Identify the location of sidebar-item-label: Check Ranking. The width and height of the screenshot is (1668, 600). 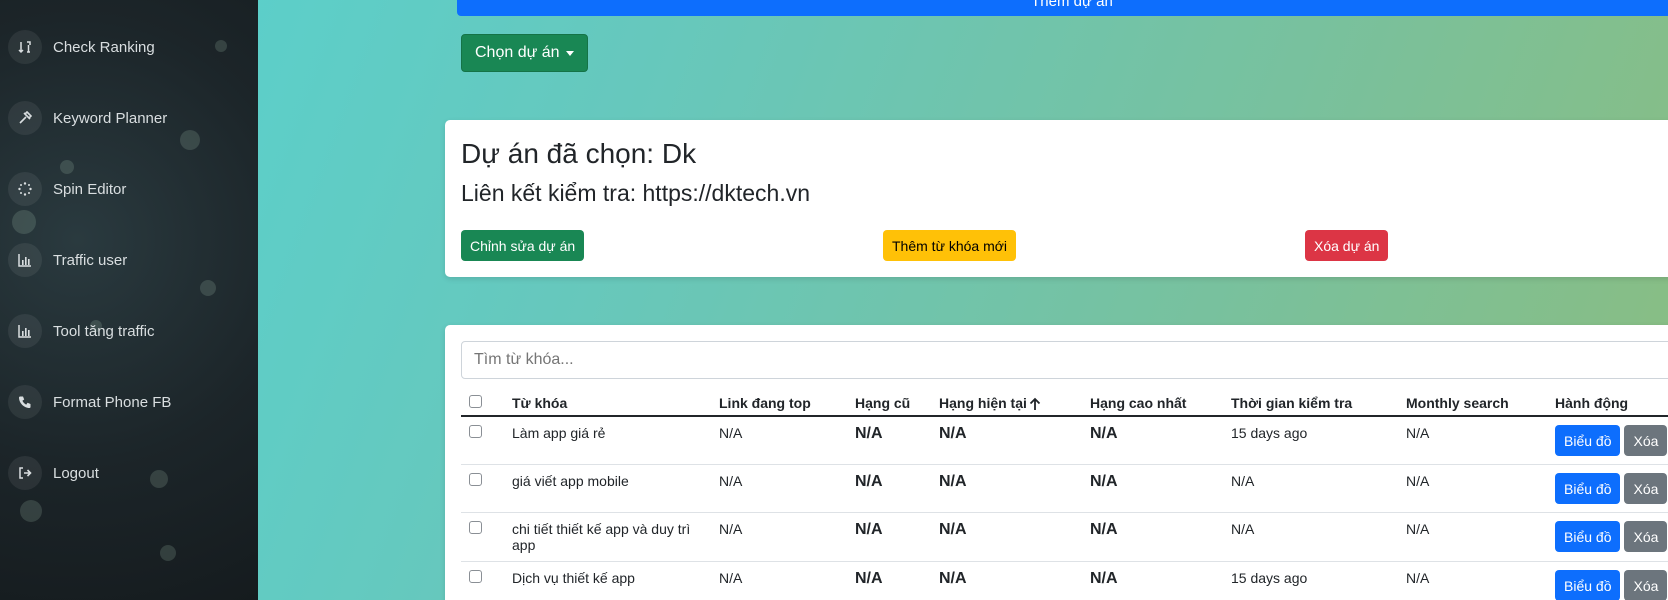
(104, 47).